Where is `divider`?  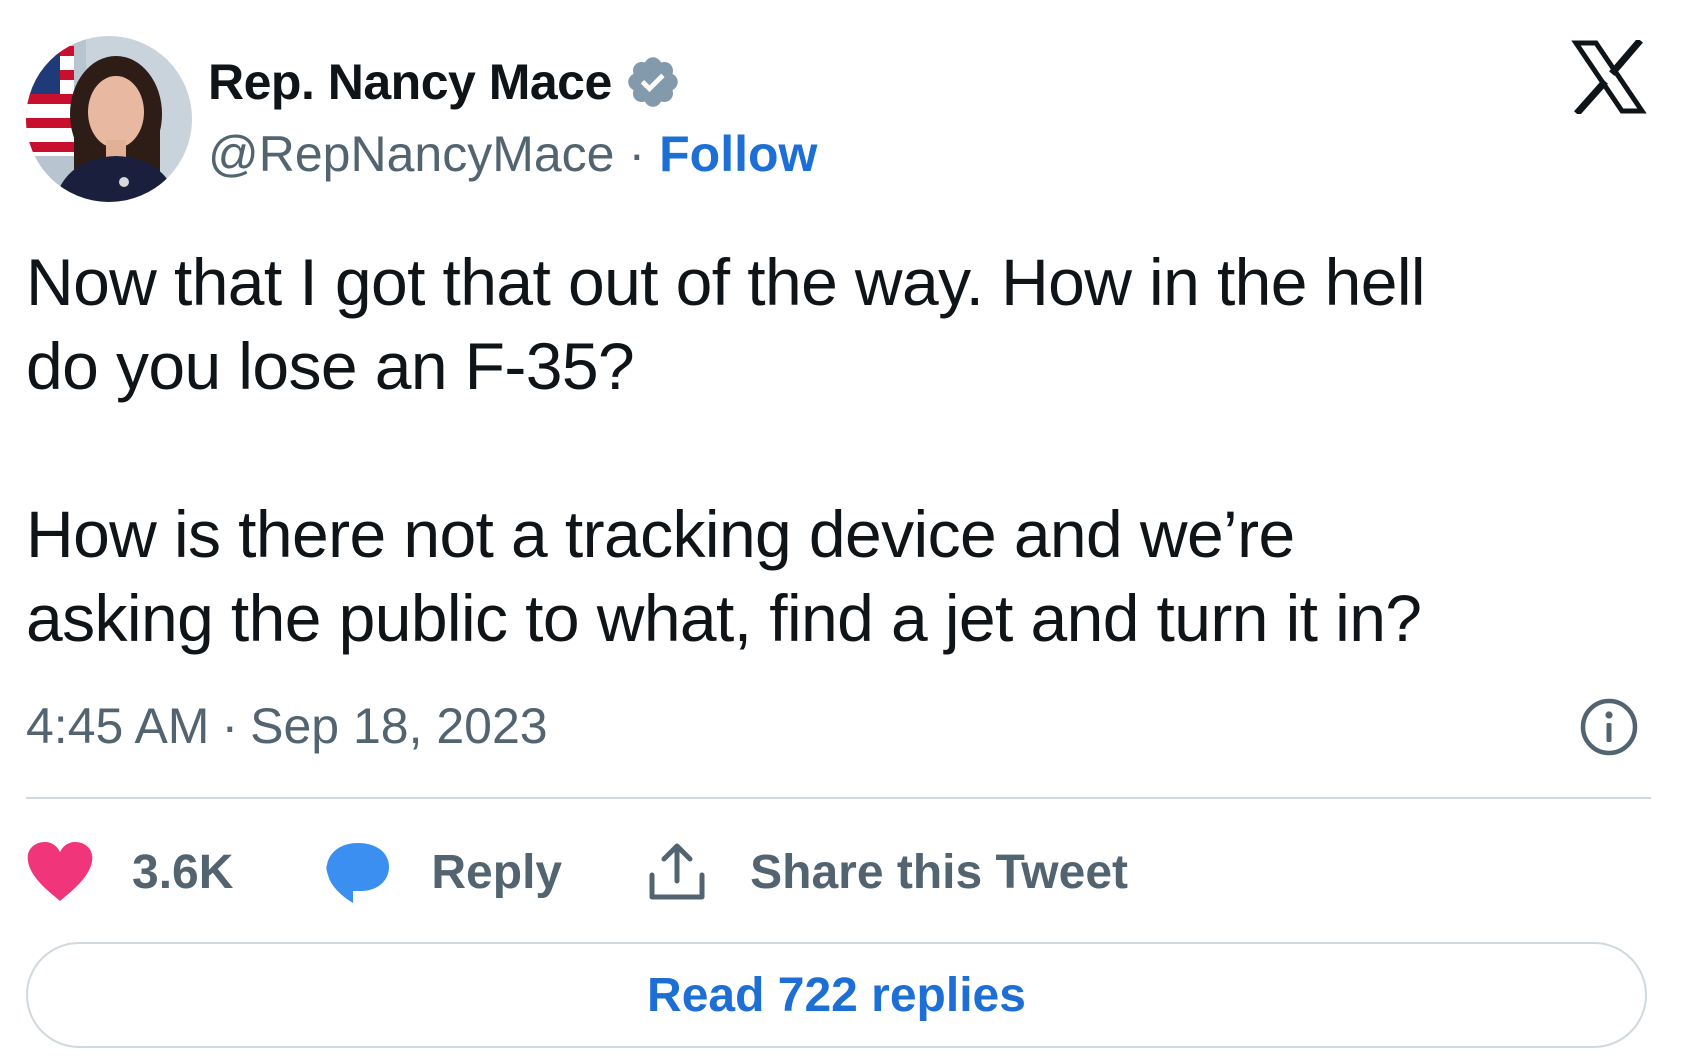
divider is located at coordinates (838, 798).